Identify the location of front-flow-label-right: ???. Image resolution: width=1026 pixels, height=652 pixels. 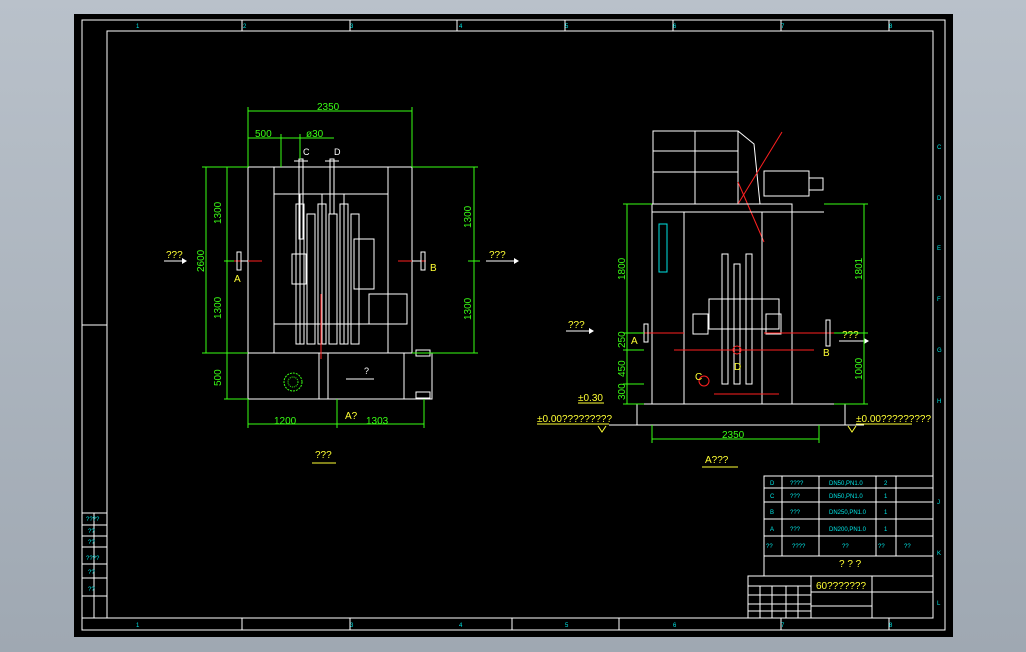
(497, 255).